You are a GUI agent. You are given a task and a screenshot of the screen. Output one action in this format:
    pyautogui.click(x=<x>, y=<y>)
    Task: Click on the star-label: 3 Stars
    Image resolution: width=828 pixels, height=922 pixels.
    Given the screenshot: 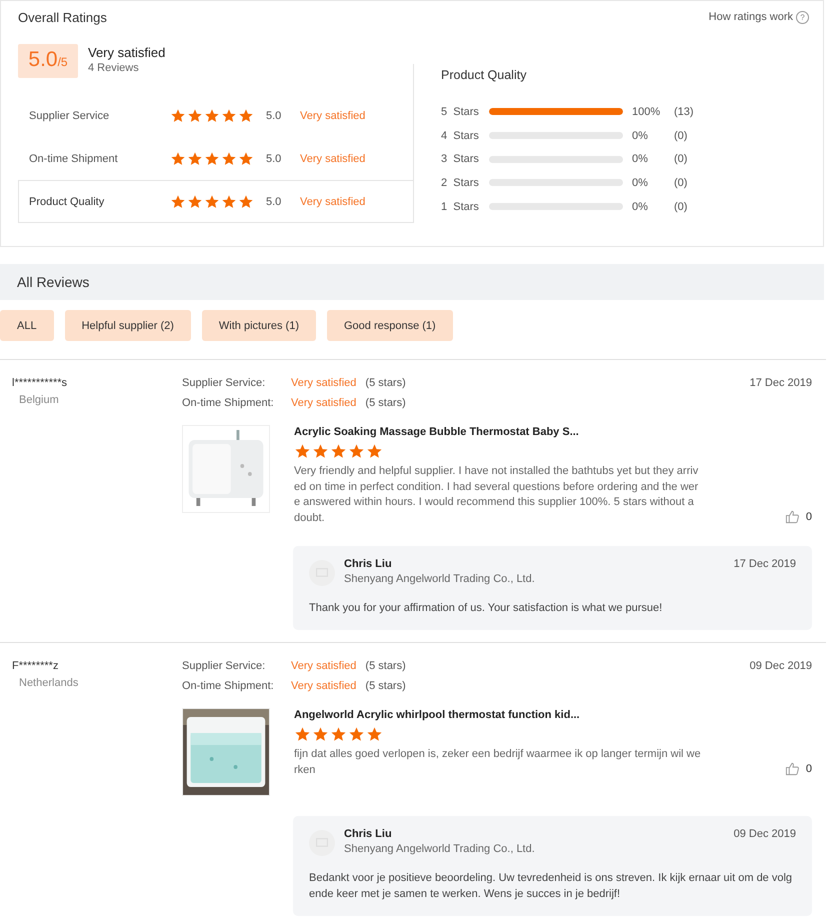 What is the action you would take?
    pyautogui.click(x=460, y=159)
    